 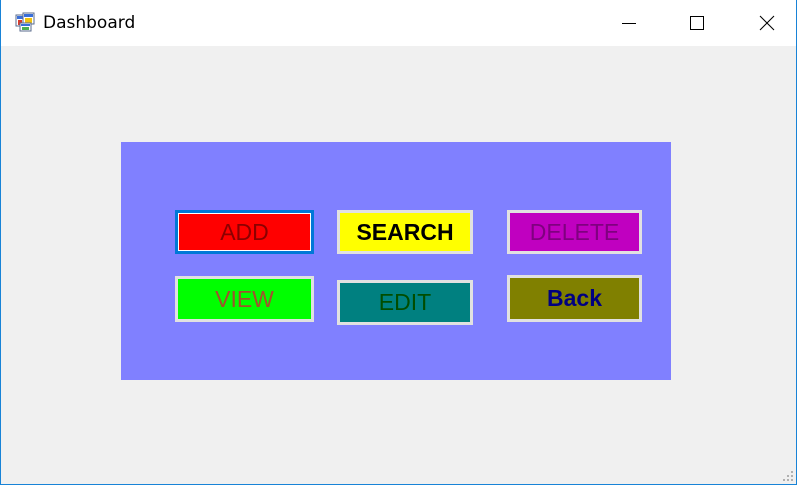 What do you see at coordinates (405, 302) in the screenshot?
I see `edit-button: EDIT` at bounding box center [405, 302].